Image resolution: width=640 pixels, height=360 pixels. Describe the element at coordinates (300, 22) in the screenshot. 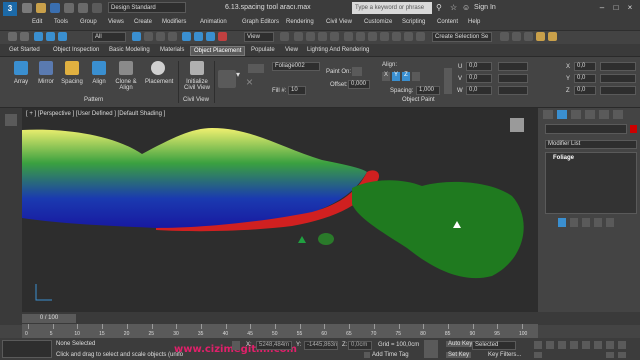

I see `menu-rendering: Rendering` at that location.